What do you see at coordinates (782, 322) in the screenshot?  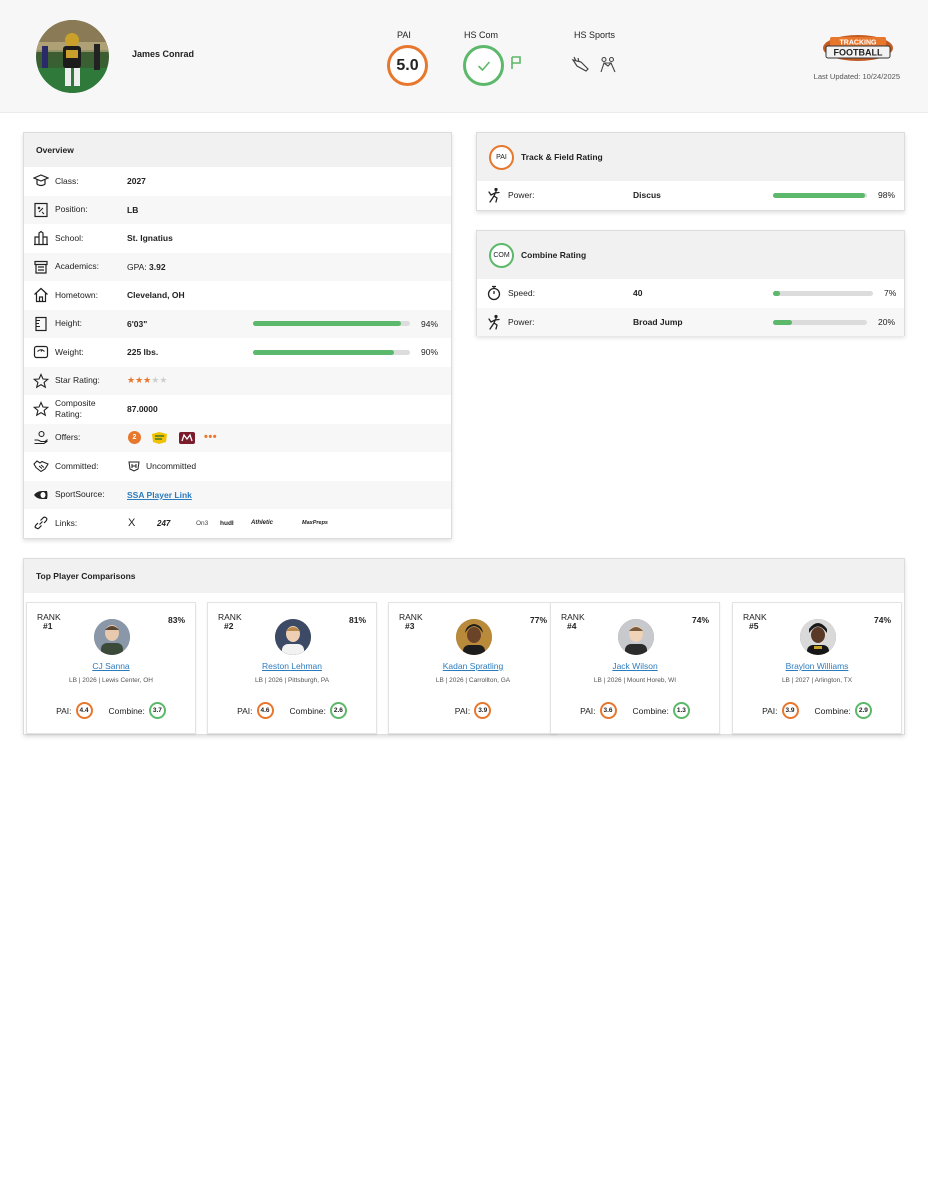 I see `combine-power-bar-fill` at bounding box center [782, 322].